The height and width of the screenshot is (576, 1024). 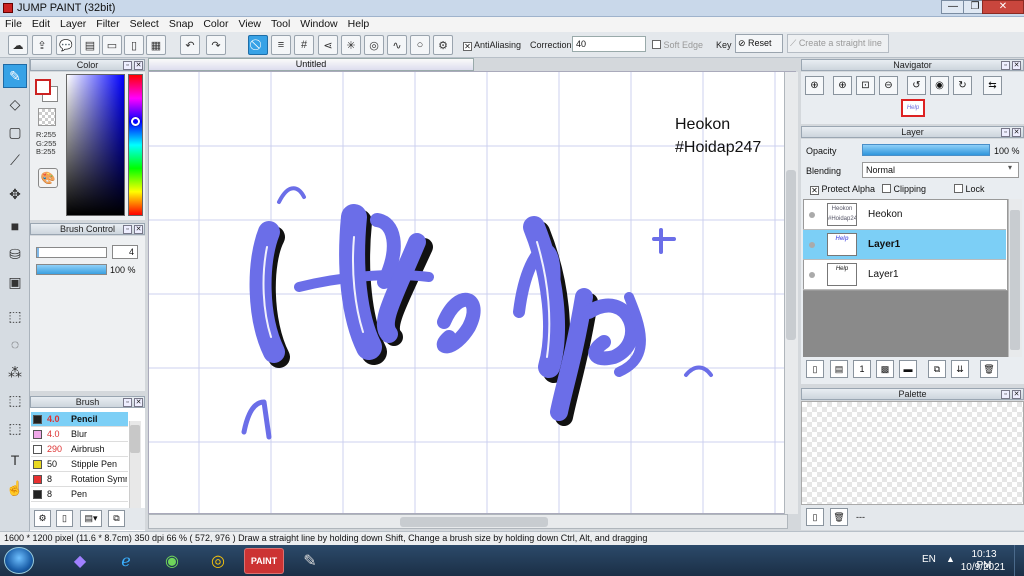 I want to click on snap-off-icon: ⃠, so click(x=258, y=45).